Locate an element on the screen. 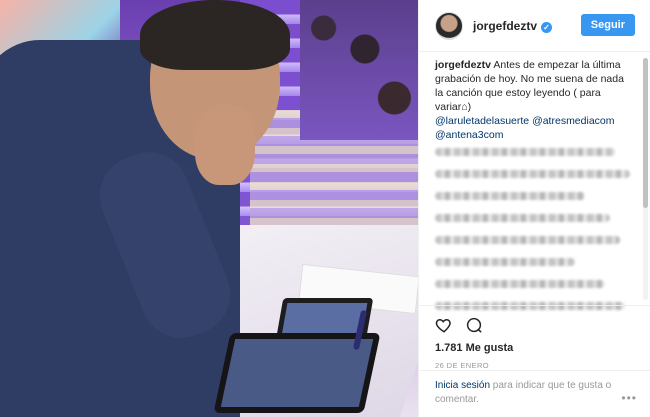 Image resolution: width=650 pixels, height=417 pixels. login-link: Inicia sesión is located at coordinates (462, 385).